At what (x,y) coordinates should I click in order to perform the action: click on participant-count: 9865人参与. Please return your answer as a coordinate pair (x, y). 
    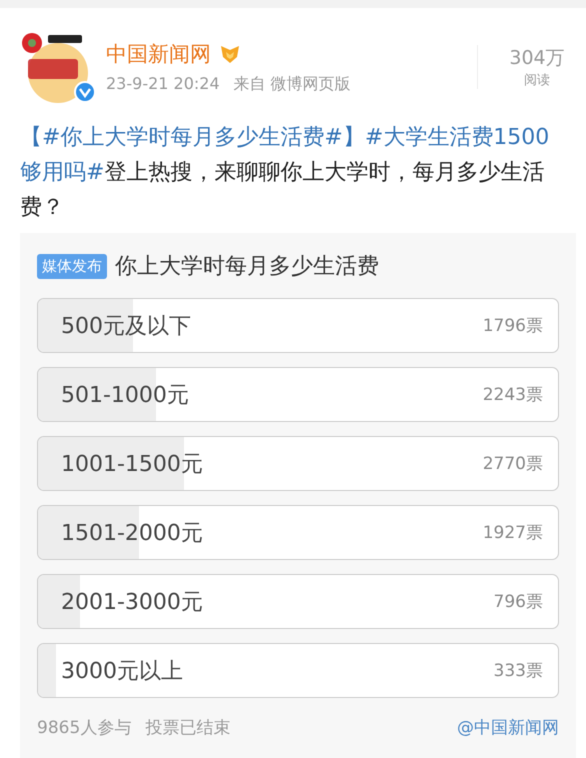
    Looking at the image, I should click on (84, 728).